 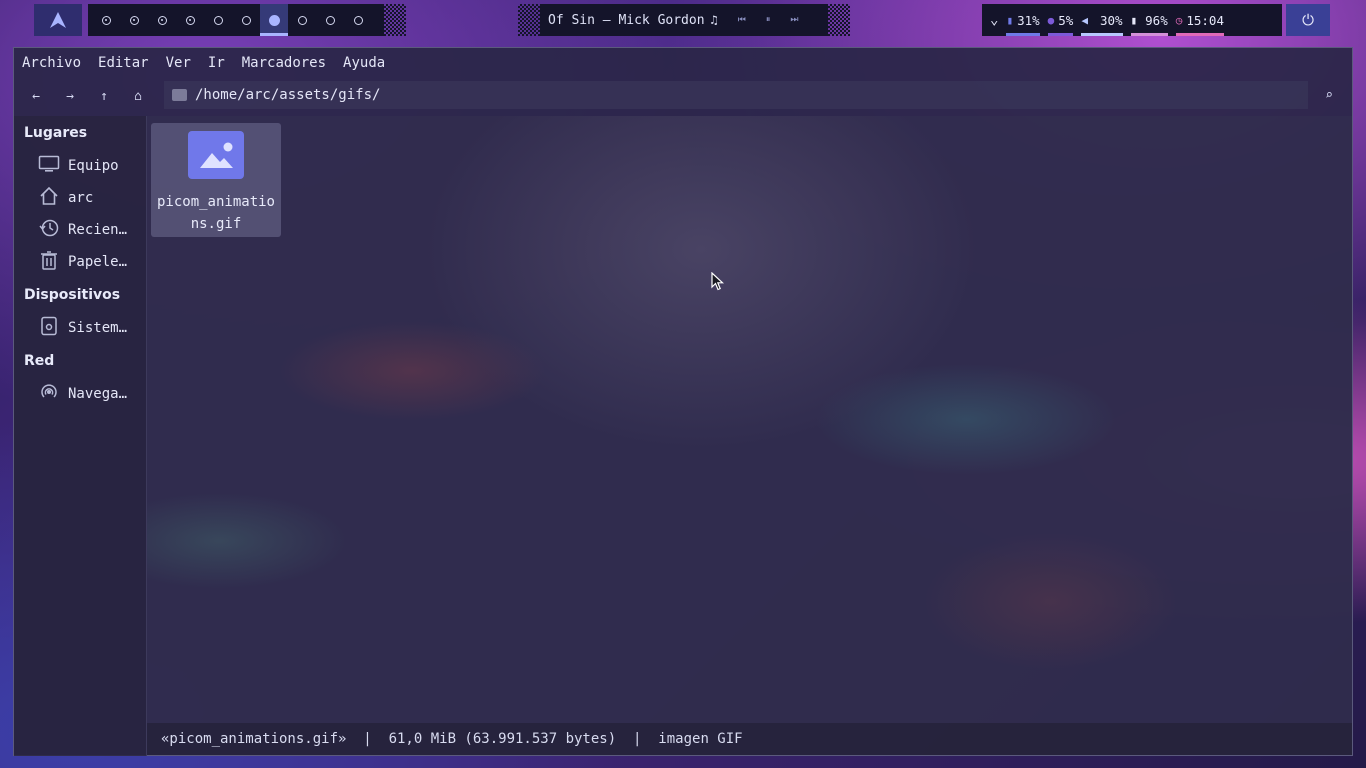 I want to click on menu-marcadores: Marcadores, so click(x=284, y=63).